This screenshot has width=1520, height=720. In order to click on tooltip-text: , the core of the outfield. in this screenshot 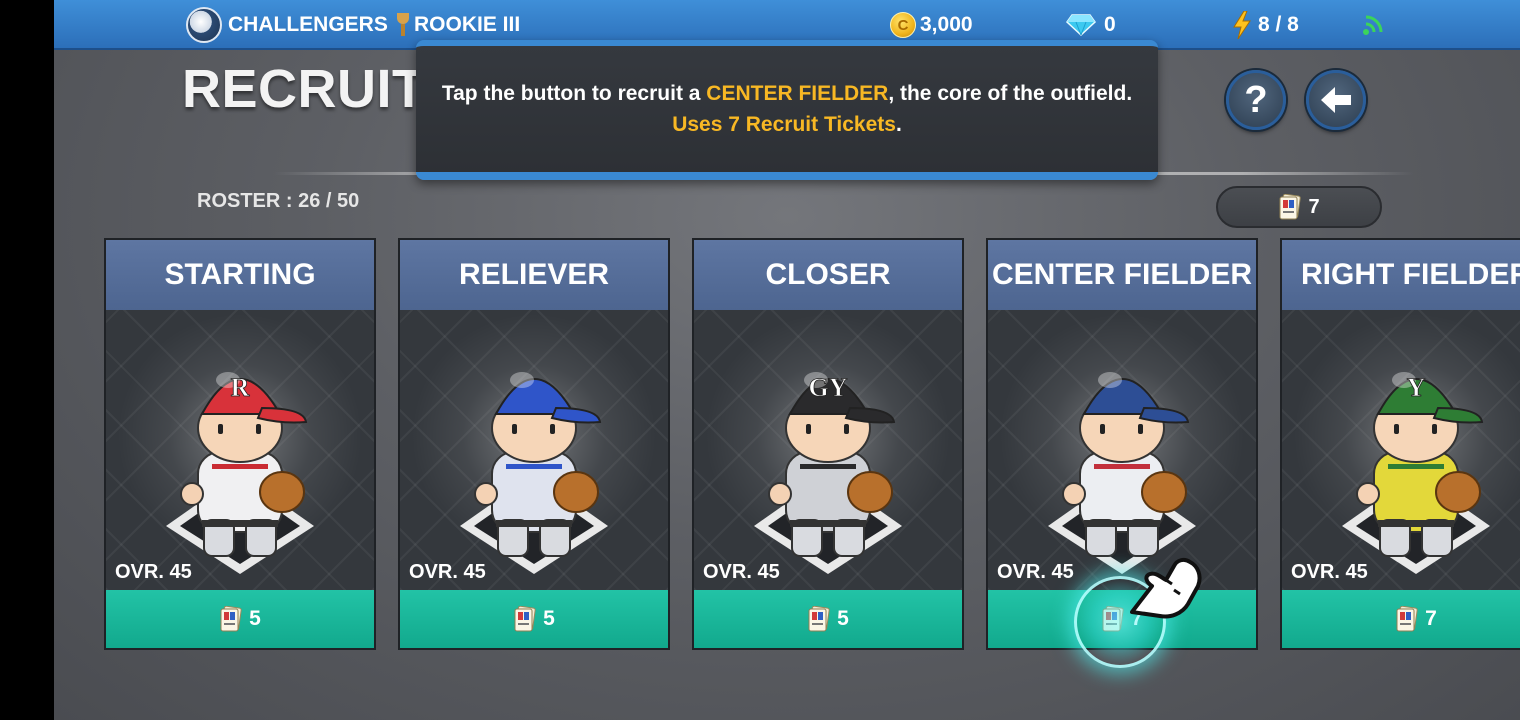, I will do `click(1010, 93)`.